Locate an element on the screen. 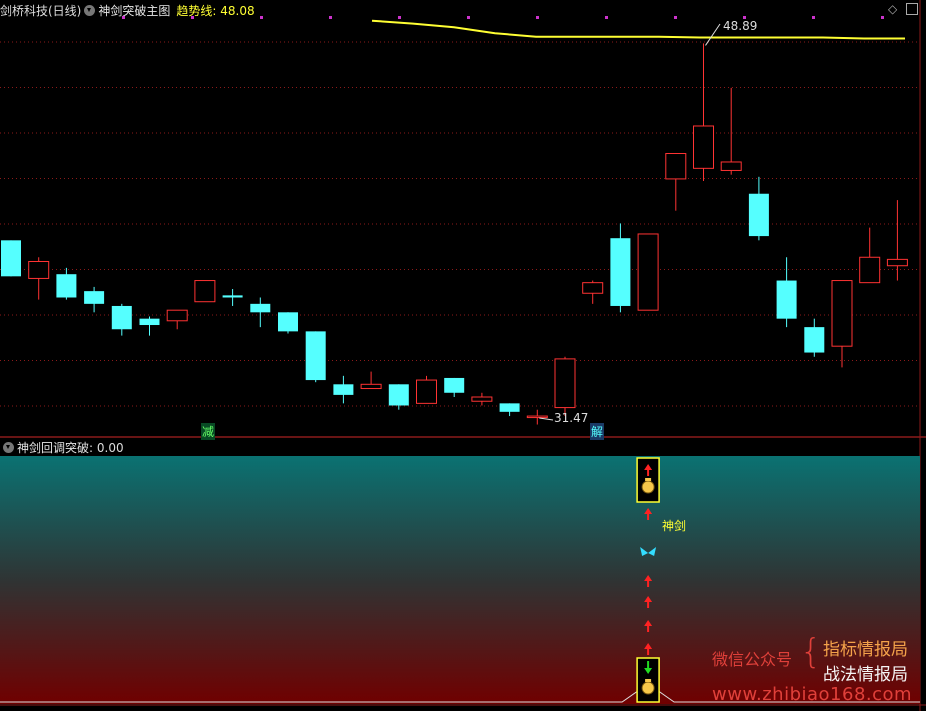 The image size is (926, 711). diamond-icon: ◇ is located at coordinates (892, 9).